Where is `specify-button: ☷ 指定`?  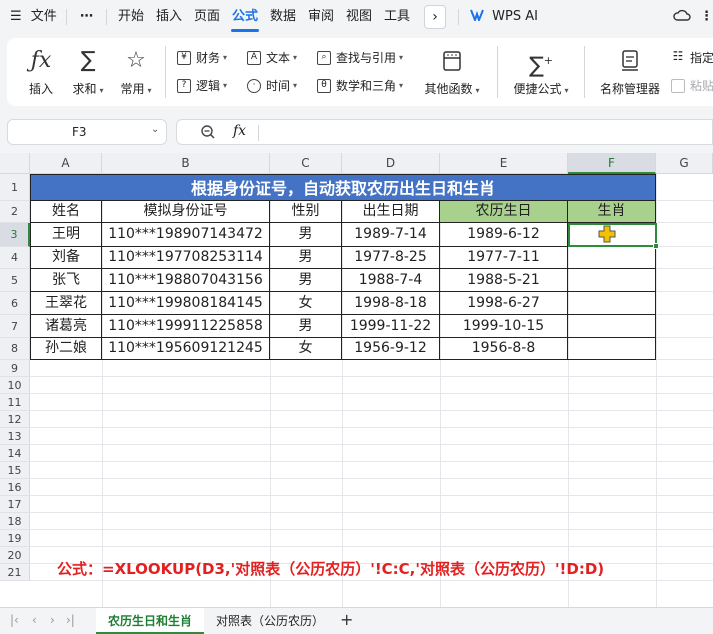
specify-button: ☷ 指定 is located at coordinates (692, 58).